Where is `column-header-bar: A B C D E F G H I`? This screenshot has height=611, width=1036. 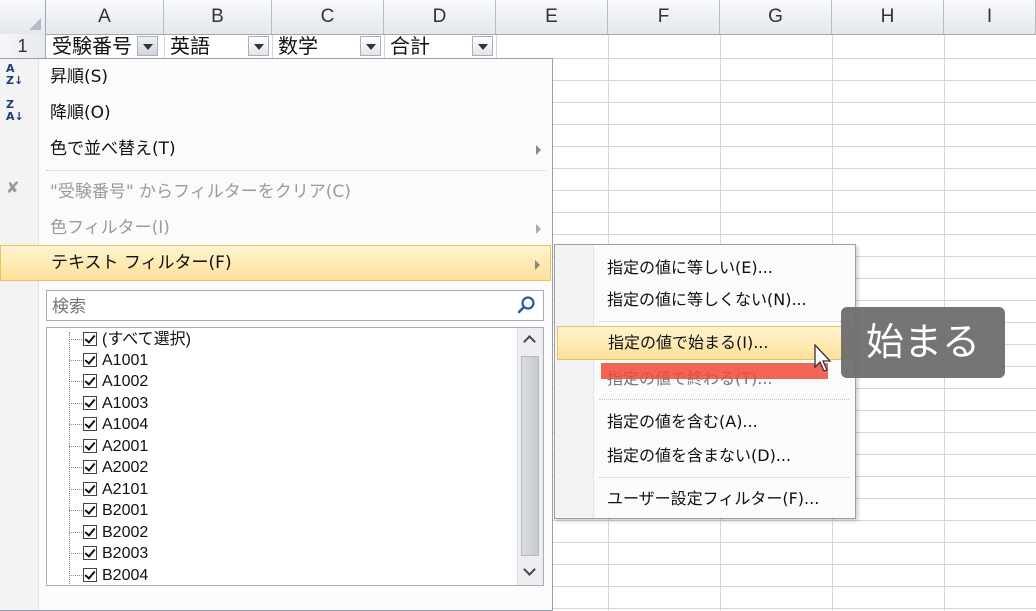
column-header-bar: A B C D E F G H I is located at coordinates (518, 17).